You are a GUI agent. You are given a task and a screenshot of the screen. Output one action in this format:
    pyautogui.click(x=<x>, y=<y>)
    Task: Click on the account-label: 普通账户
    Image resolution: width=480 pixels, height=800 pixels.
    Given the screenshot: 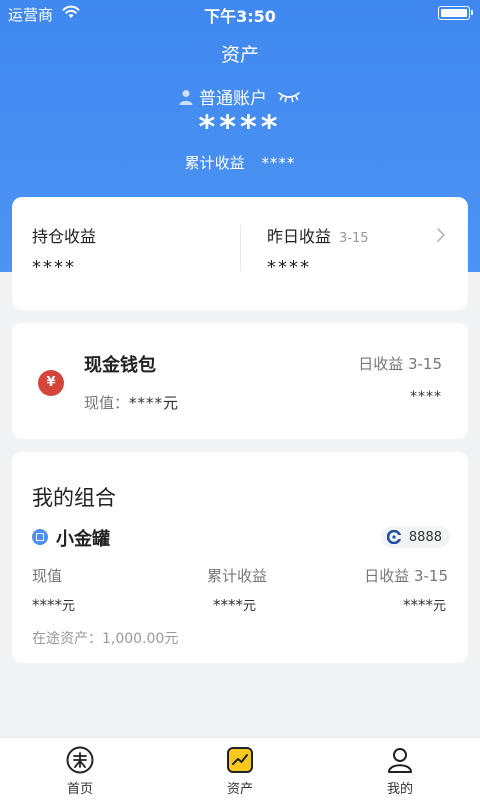 What is the action you would take?
    pyautogui.click(x=233, y=99)
    